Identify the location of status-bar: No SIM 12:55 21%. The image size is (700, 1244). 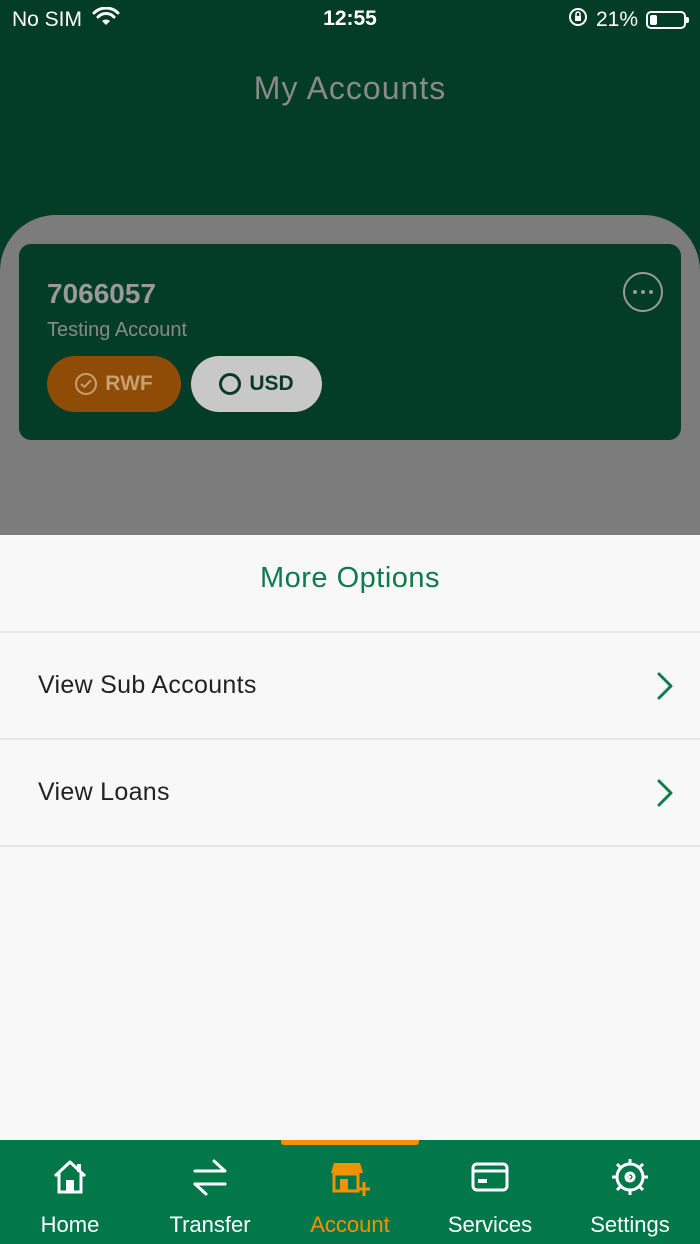
(350, 20).